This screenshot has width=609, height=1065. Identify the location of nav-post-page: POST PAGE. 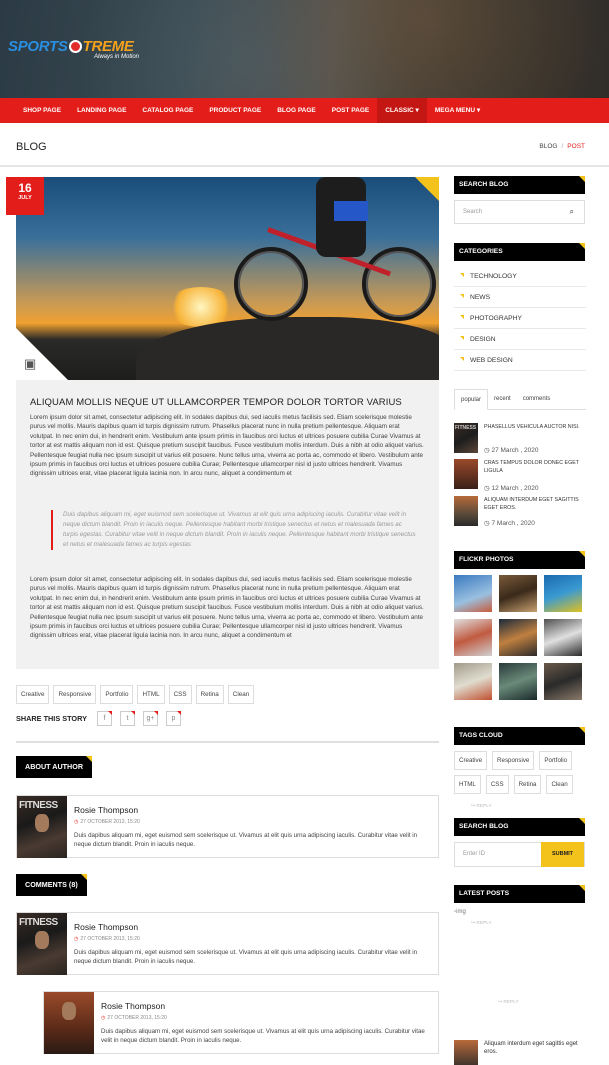
(350, 110).